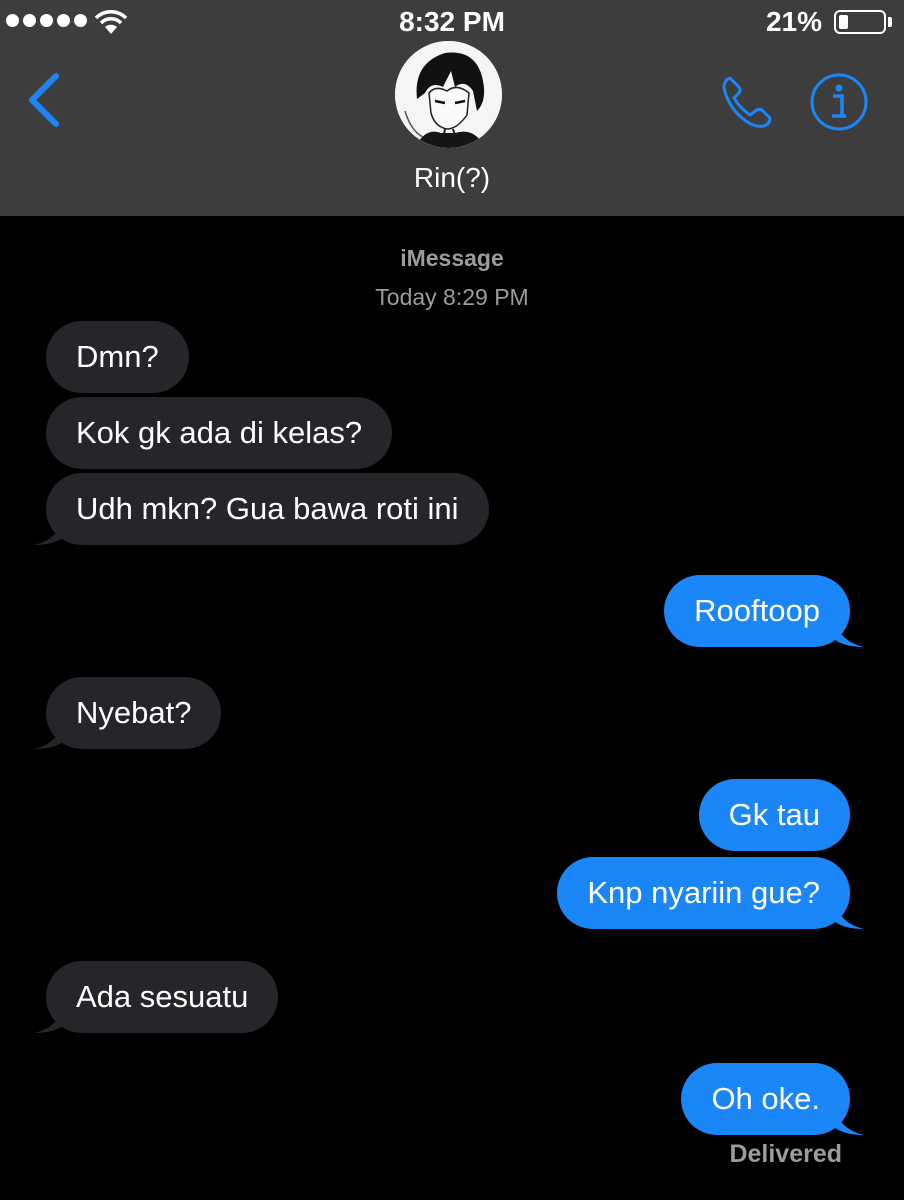 The image size is (904, 1200). Describe the element at coordinates (774, 815) in the screenshot. I see `outgoing-message-bubble: Gk tau` at that location.